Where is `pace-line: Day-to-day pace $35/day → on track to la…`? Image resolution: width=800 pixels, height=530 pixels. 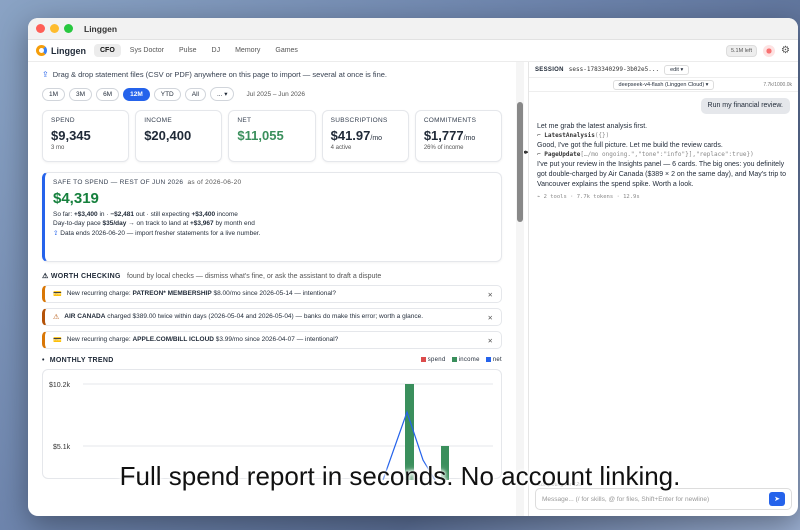
pace-line: Day-to-day pace $35/day → on track to la… is located at coordinates (154, 223).